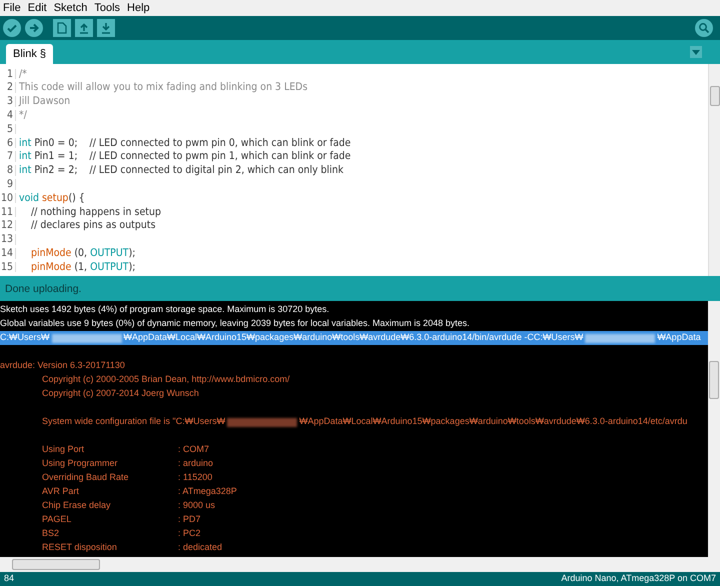  Describe the element at coordinates (51, 533) in the screenshot. I see `field-label: BS2` at that location.